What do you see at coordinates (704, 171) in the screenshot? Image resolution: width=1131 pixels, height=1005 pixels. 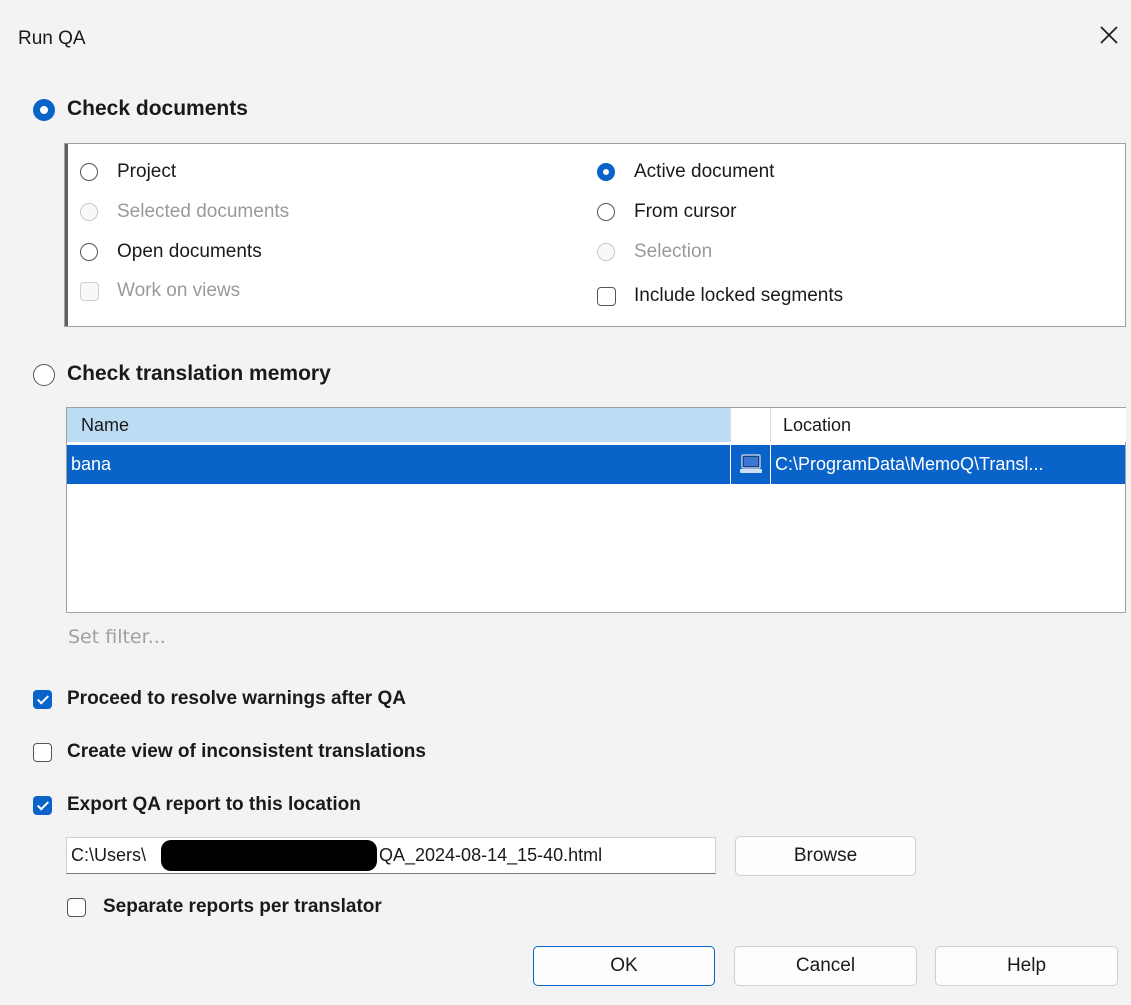 I see `active-document-label: Active document` at bounding box center [704, 171].